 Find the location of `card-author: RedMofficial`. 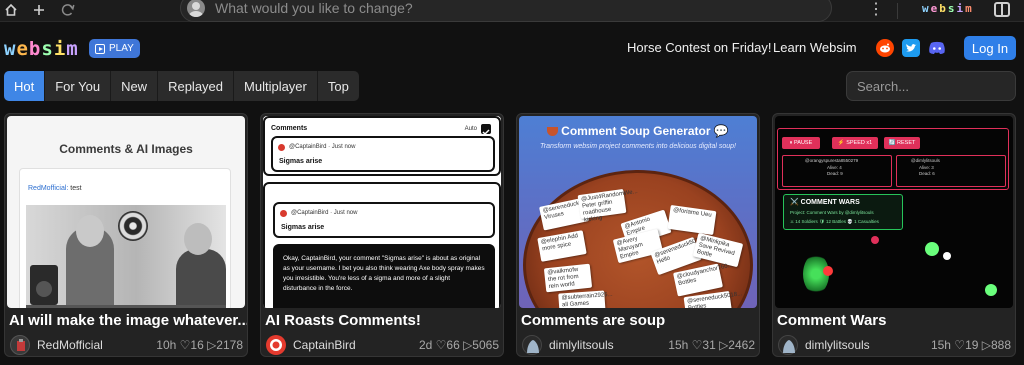

card-author: RedMofficial is located at coordinates (70, 345).